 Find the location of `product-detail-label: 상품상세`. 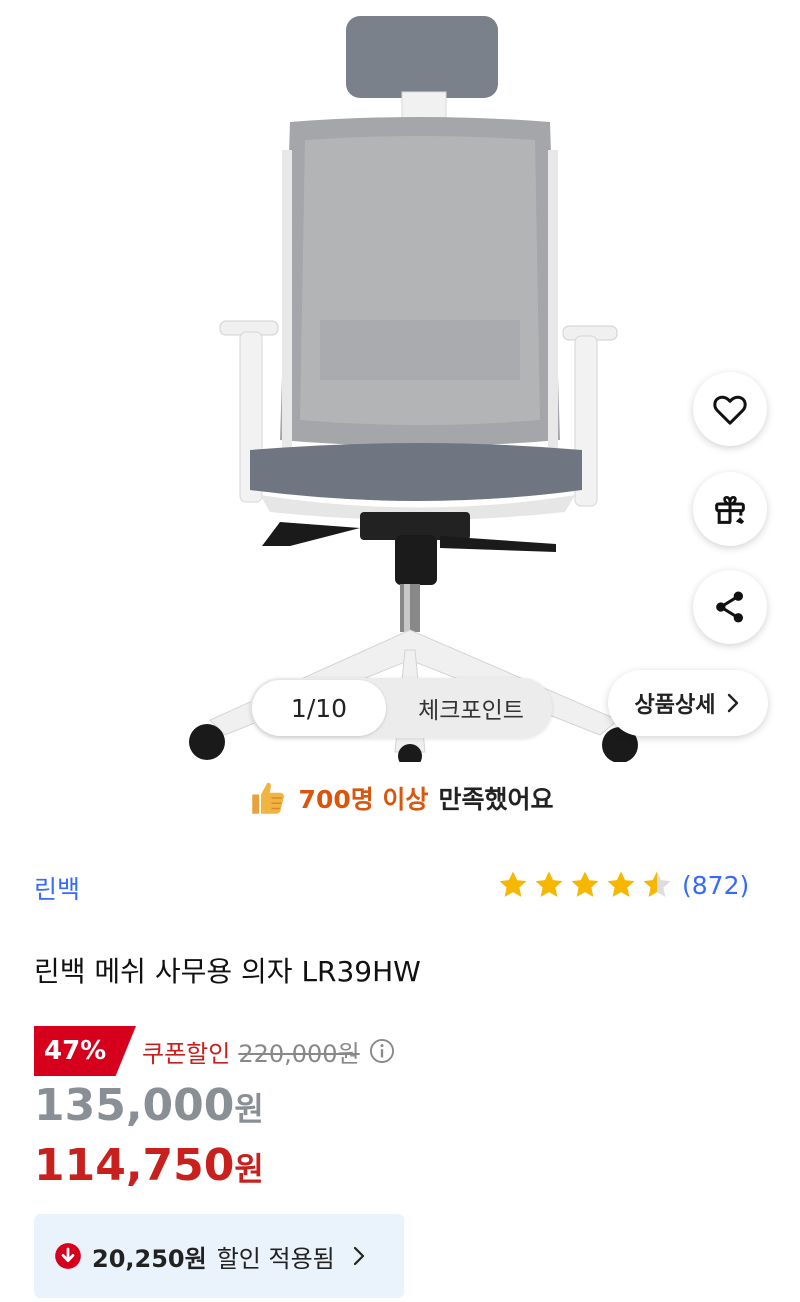

product-detail-label: 상품상세 is located at coordinates (675, 705).